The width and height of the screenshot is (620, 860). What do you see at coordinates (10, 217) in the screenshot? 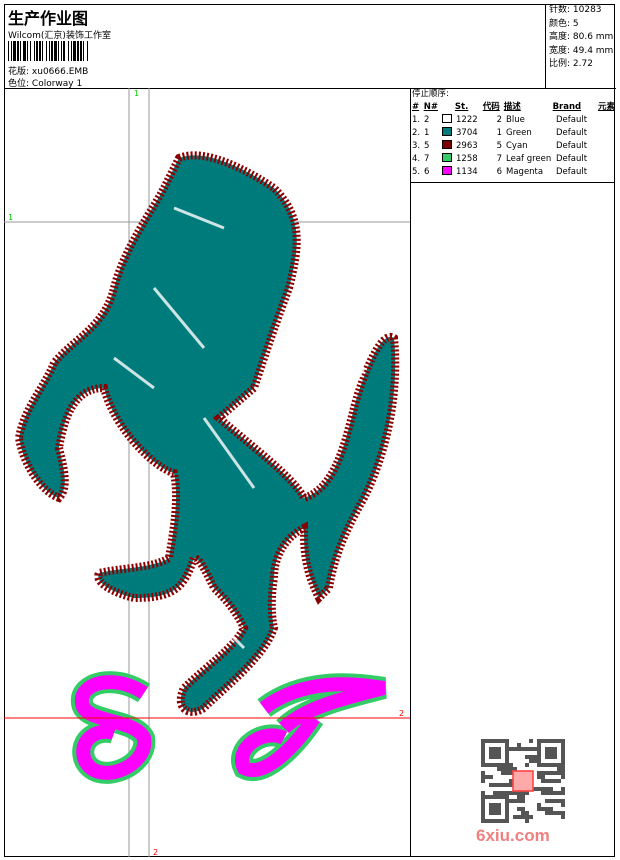
I see `guide-label-h1: 1` at bounding box center [10, 217].